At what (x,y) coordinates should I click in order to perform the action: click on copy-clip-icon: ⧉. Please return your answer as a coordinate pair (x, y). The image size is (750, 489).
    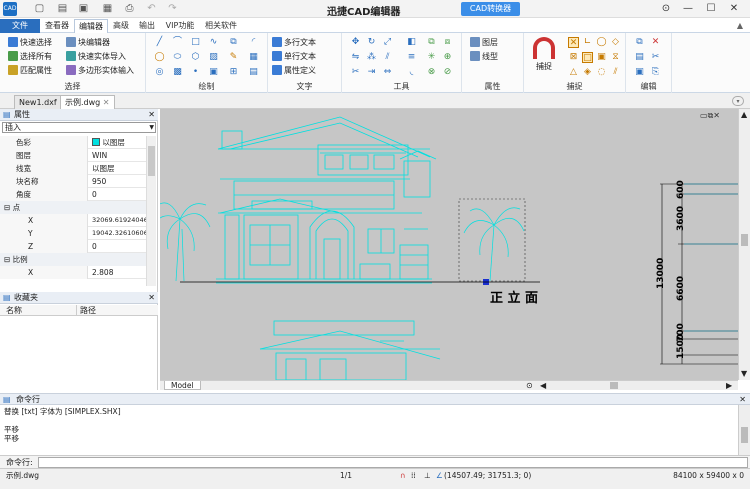
    Looking at the image, I should click on (639, 42).